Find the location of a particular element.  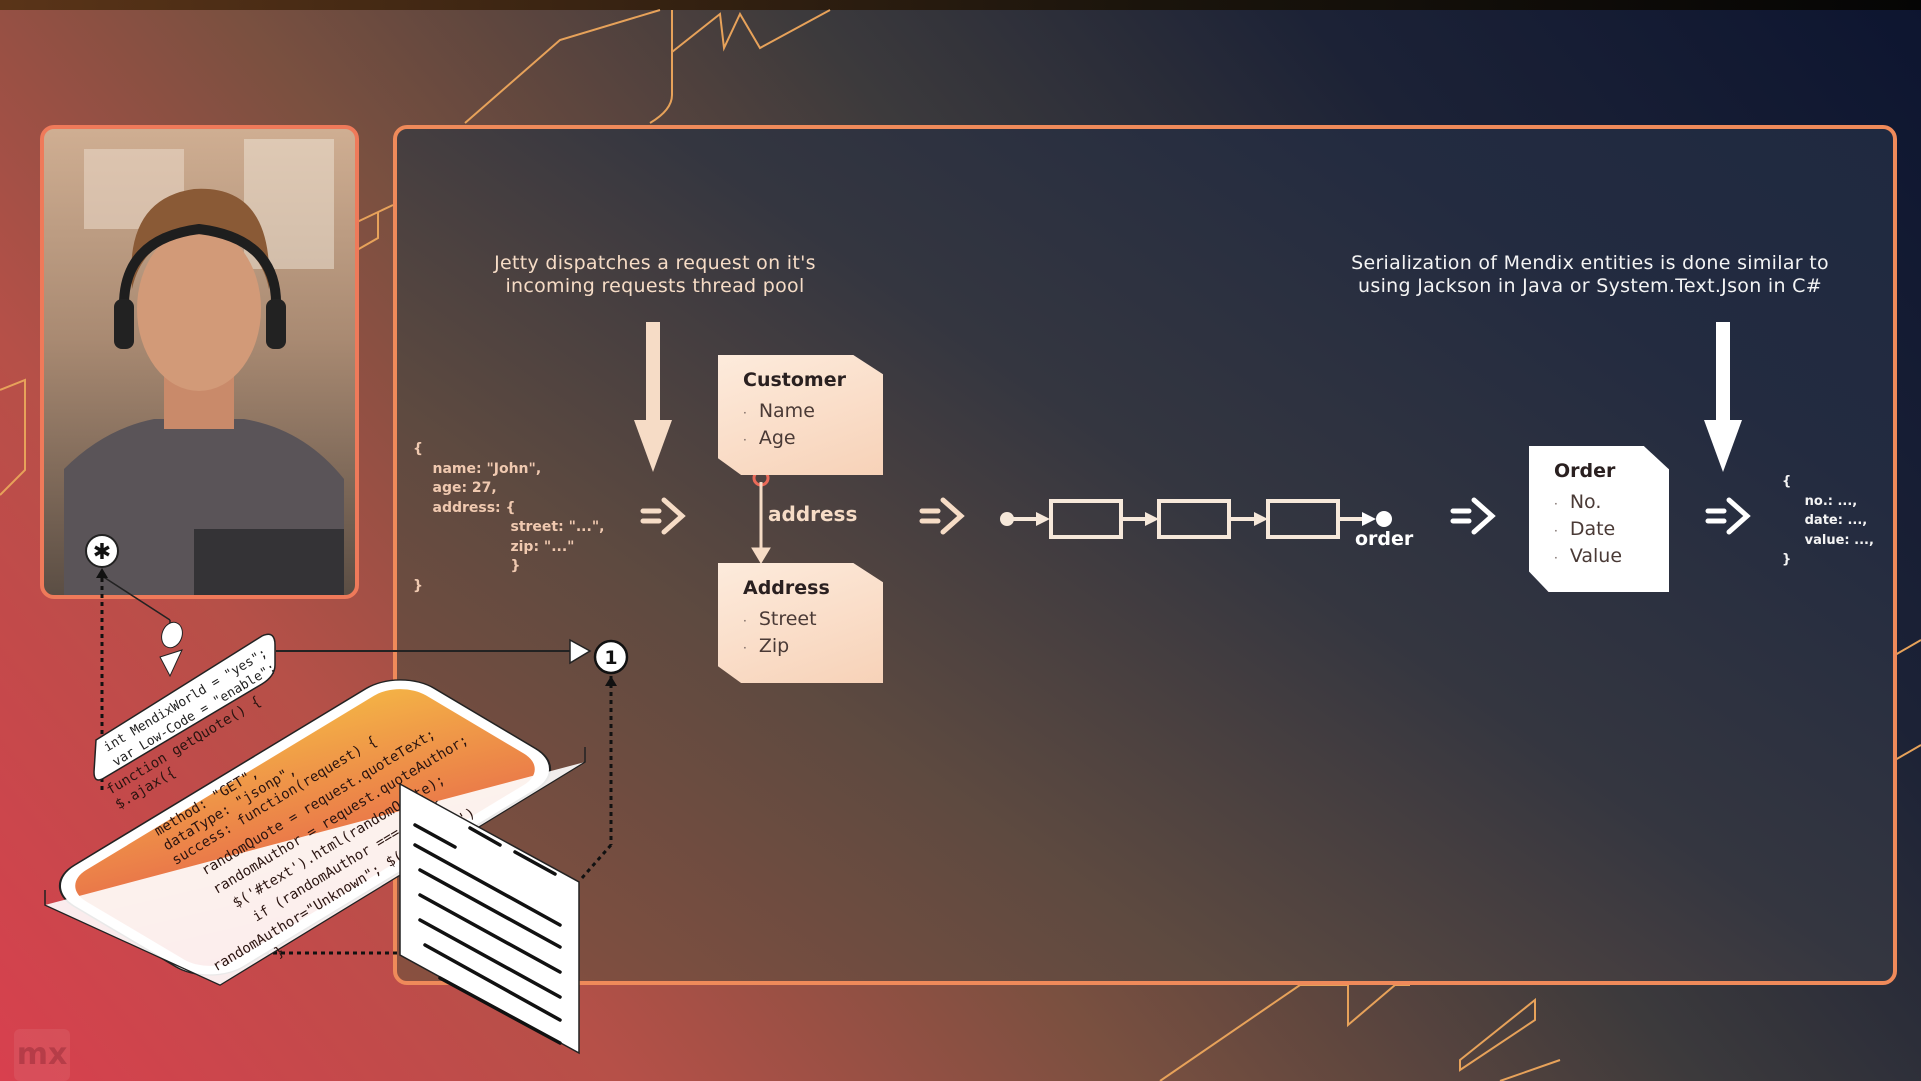

step-badge: 1 is located at coordinates (611, 657).